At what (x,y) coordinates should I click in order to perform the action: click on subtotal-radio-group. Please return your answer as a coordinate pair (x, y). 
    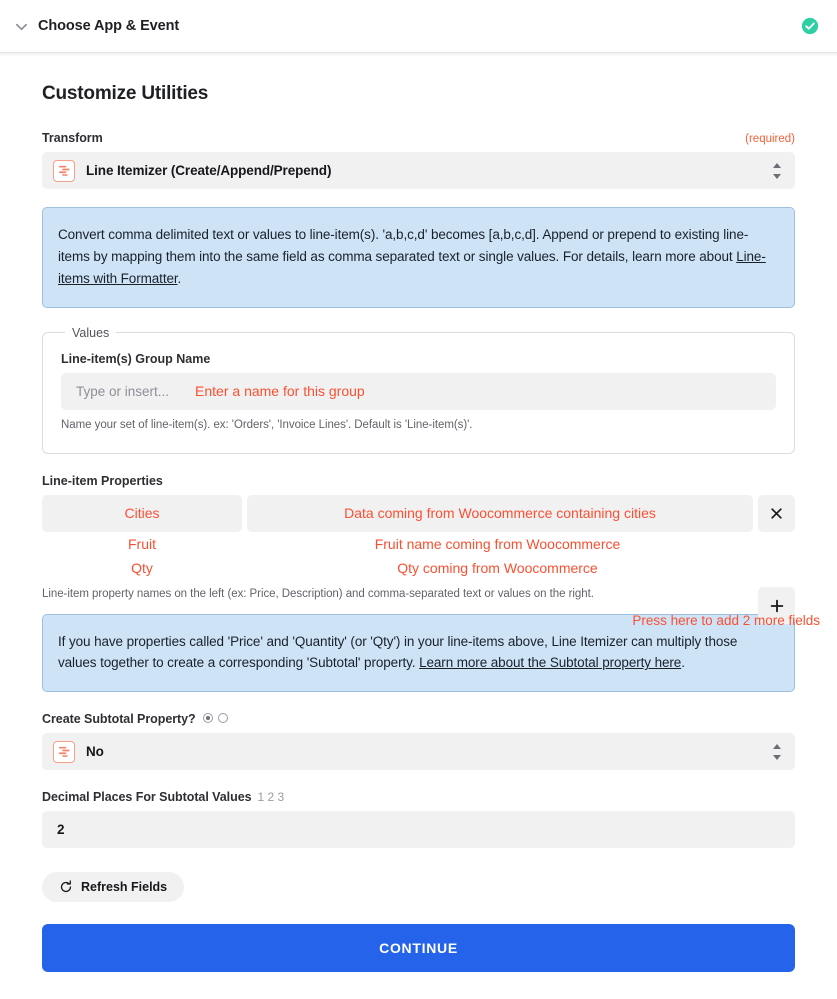
    Looking at the image, I should click on (215, 718).